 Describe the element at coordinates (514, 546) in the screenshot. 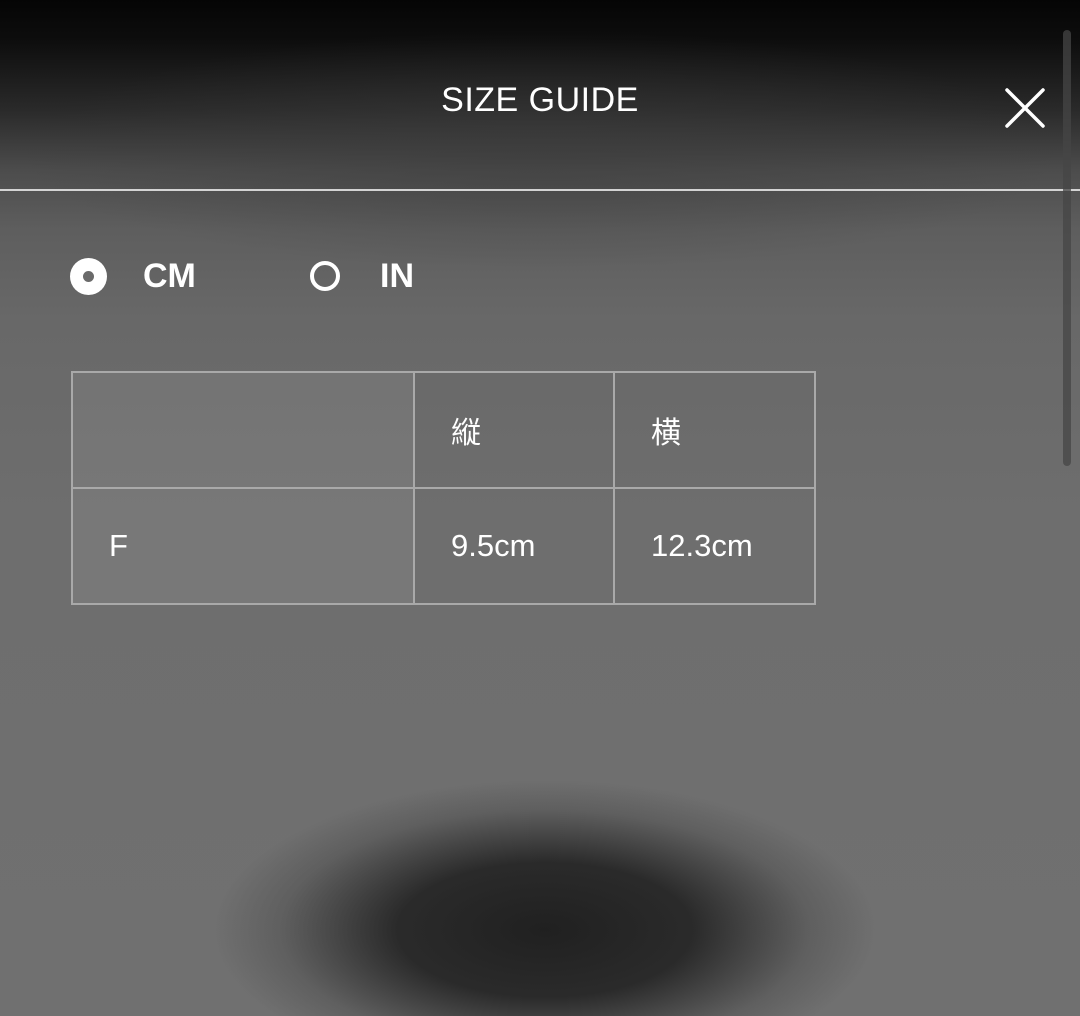

I see `table-cell-height: 9.5cm` at that location.